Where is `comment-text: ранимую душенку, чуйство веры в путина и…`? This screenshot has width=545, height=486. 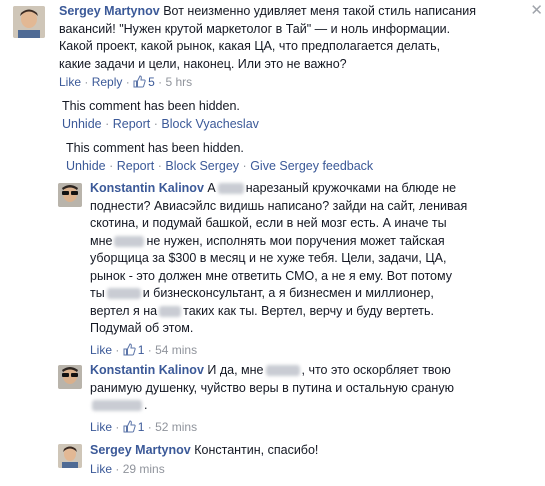
comment-text: ранимую душенку, чуйство веры в путина и… is located at coordinates (272, 387).